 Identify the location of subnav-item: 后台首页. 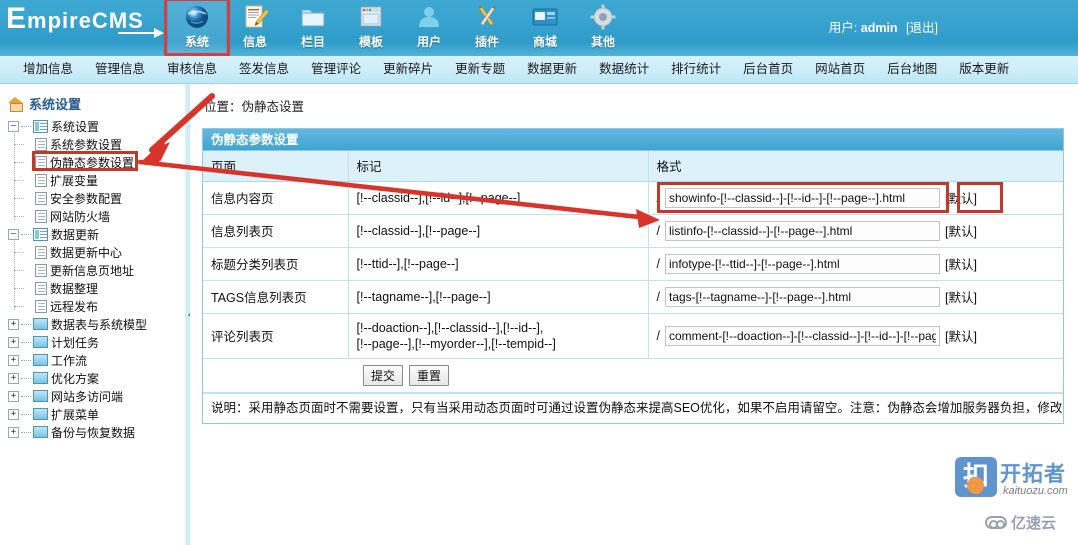
(768, 69).